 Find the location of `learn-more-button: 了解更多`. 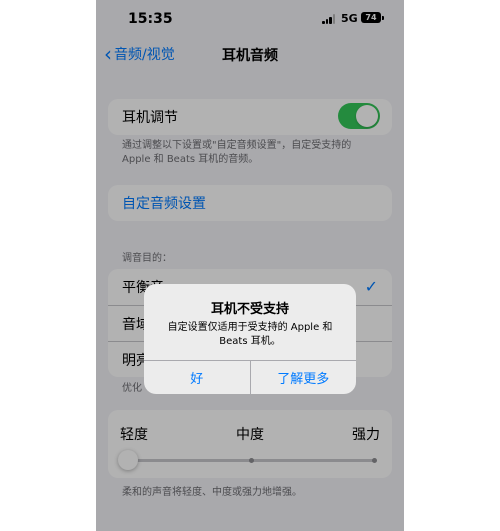

learn-more-button: 了解更多 is located at coordinates (303, 377).